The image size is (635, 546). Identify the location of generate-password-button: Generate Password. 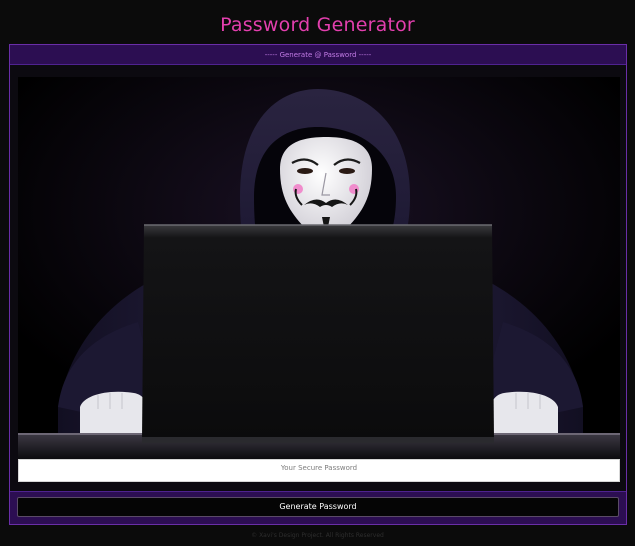
(318, 507).